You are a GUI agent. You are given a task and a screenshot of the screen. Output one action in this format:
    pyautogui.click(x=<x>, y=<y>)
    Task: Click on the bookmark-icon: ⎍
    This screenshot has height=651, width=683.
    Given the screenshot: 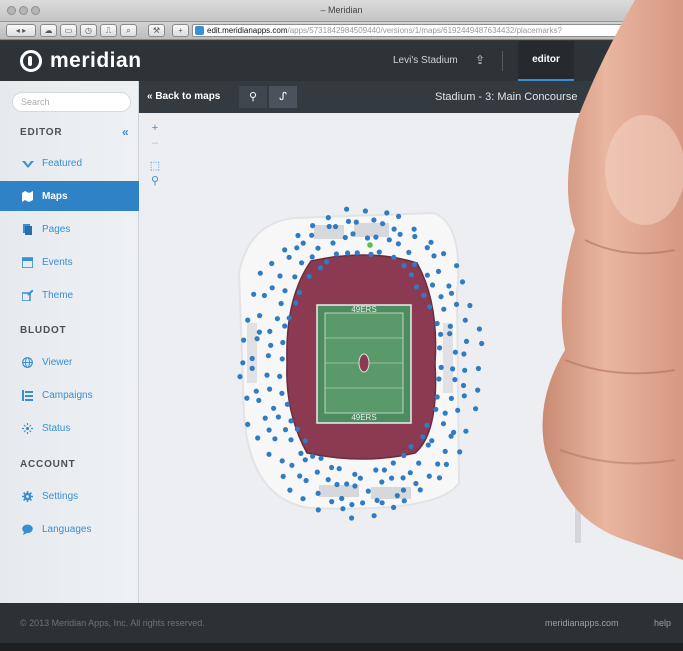 What is the action you would take?
    pyautogui.click(x=108, y=30)
    